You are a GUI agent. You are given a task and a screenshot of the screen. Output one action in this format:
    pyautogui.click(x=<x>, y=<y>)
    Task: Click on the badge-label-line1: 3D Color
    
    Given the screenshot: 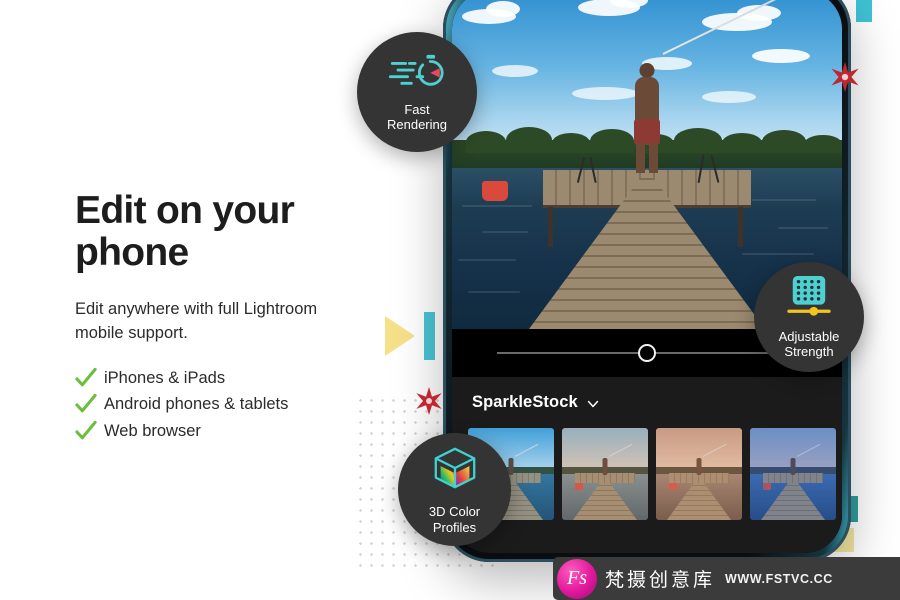 What is the action you would take?
    pyautogui.click(x=454, y=512)
    